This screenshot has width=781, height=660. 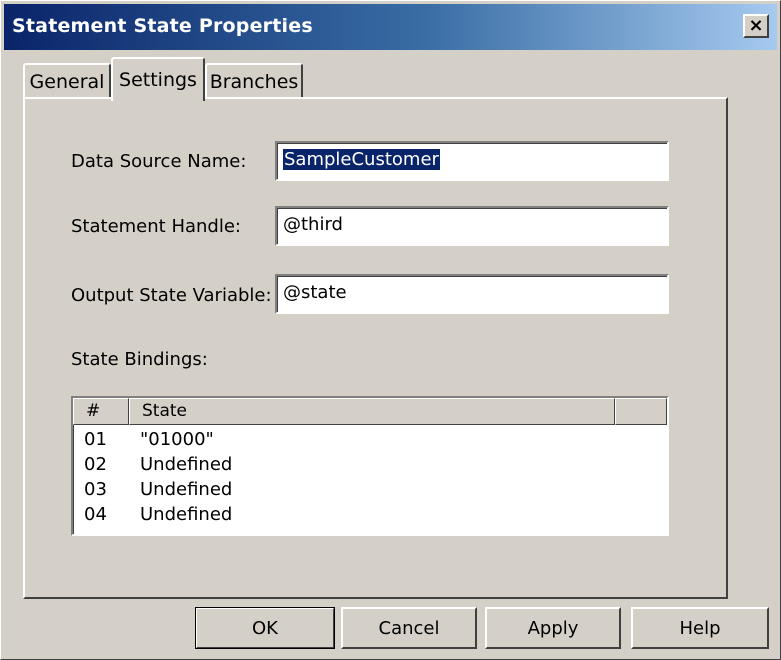 I want to click on tab-general-label: General, so click(x=67, y=82).